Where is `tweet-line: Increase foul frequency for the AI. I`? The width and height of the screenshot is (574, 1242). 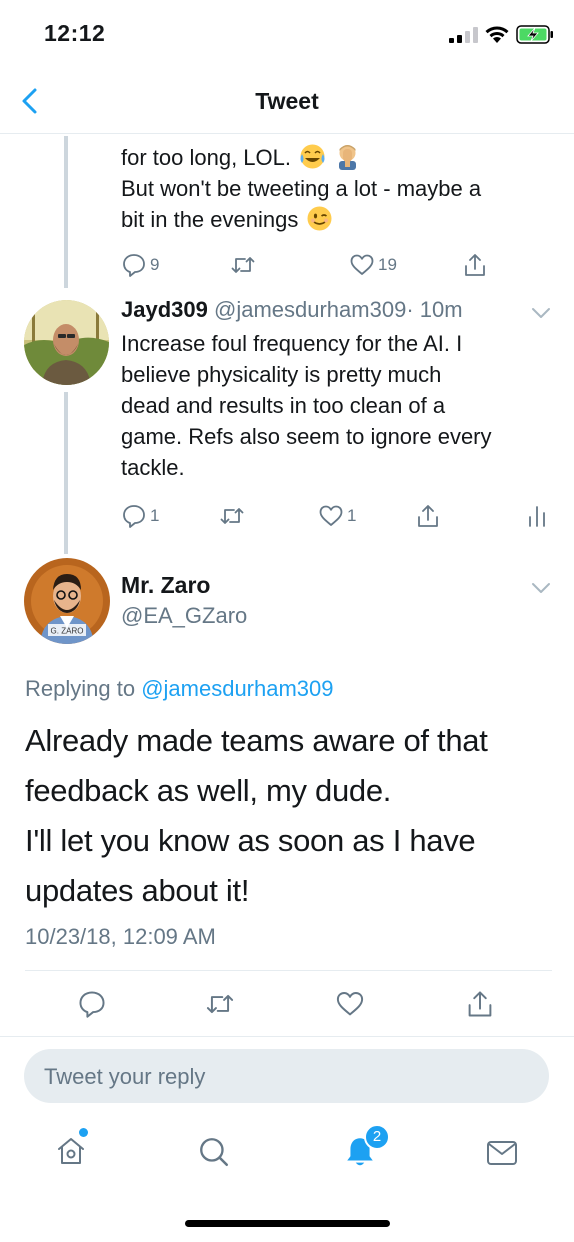
tweet-line: Increase foul frequency for the AI. I is located at coordinates (292, 343).